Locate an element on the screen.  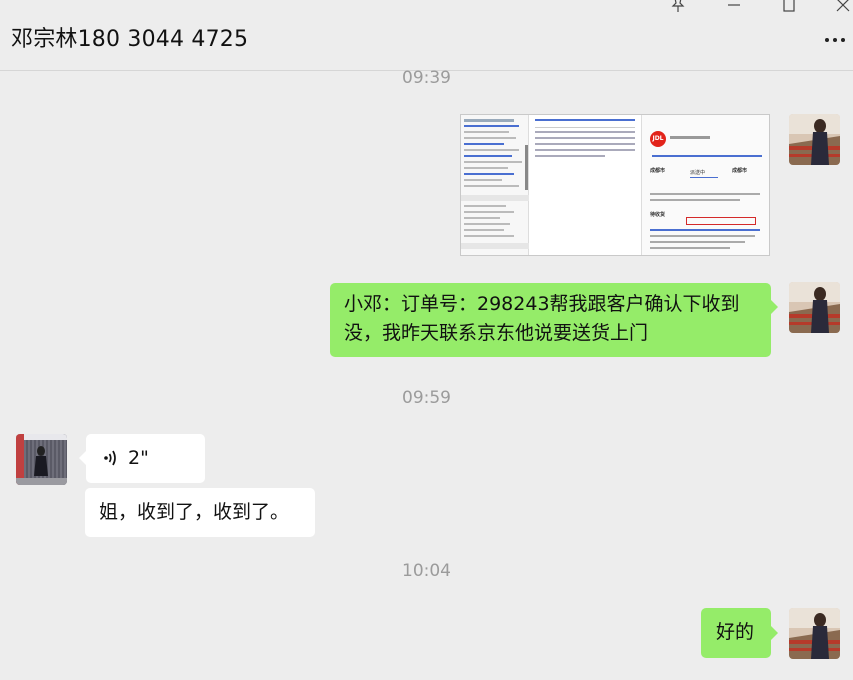
close-icon is located at coordinates (843, 7).